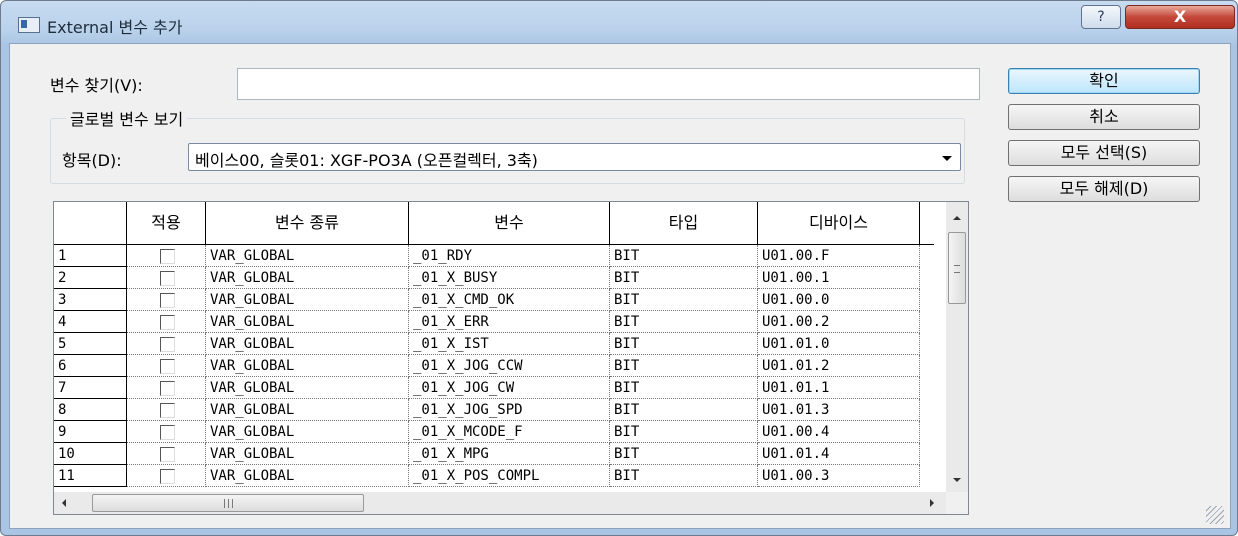  Describe the element at coordinates (90, 223) in the screenshot. I see `header-row-number` at that location.